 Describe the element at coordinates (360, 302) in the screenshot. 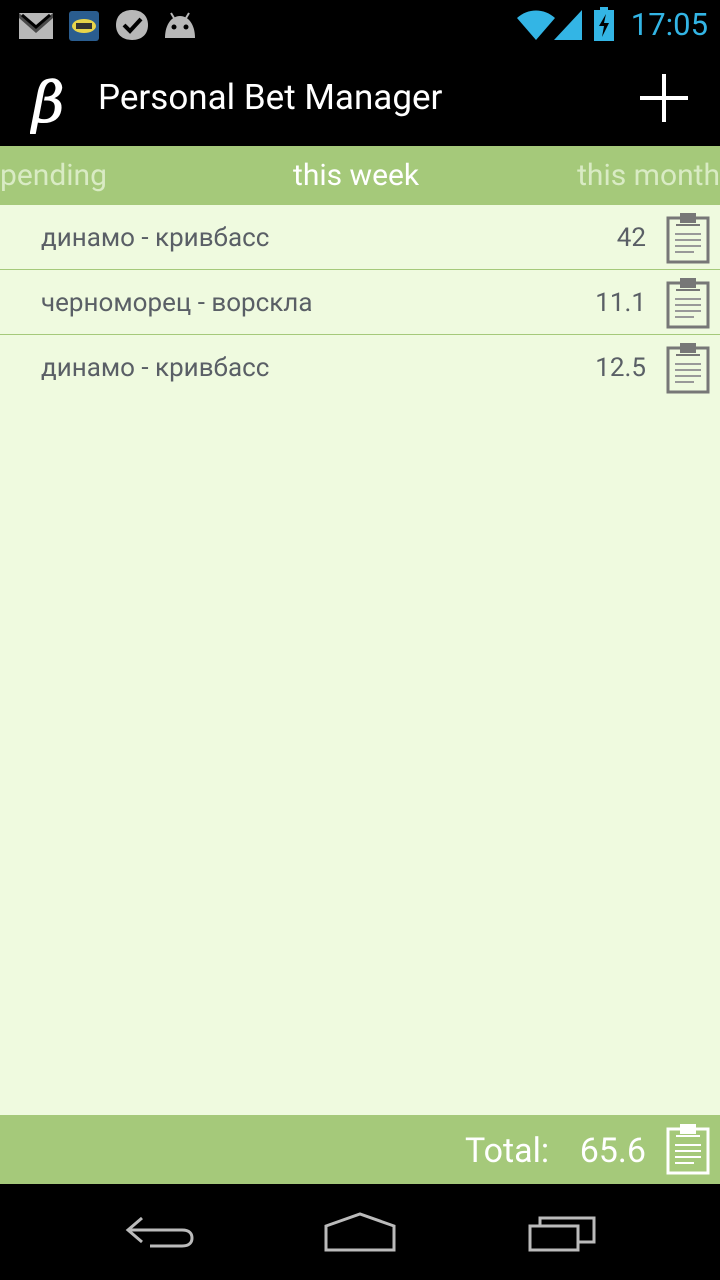

I see `bet-row: черноморец - ворскла 11.1` at that location.